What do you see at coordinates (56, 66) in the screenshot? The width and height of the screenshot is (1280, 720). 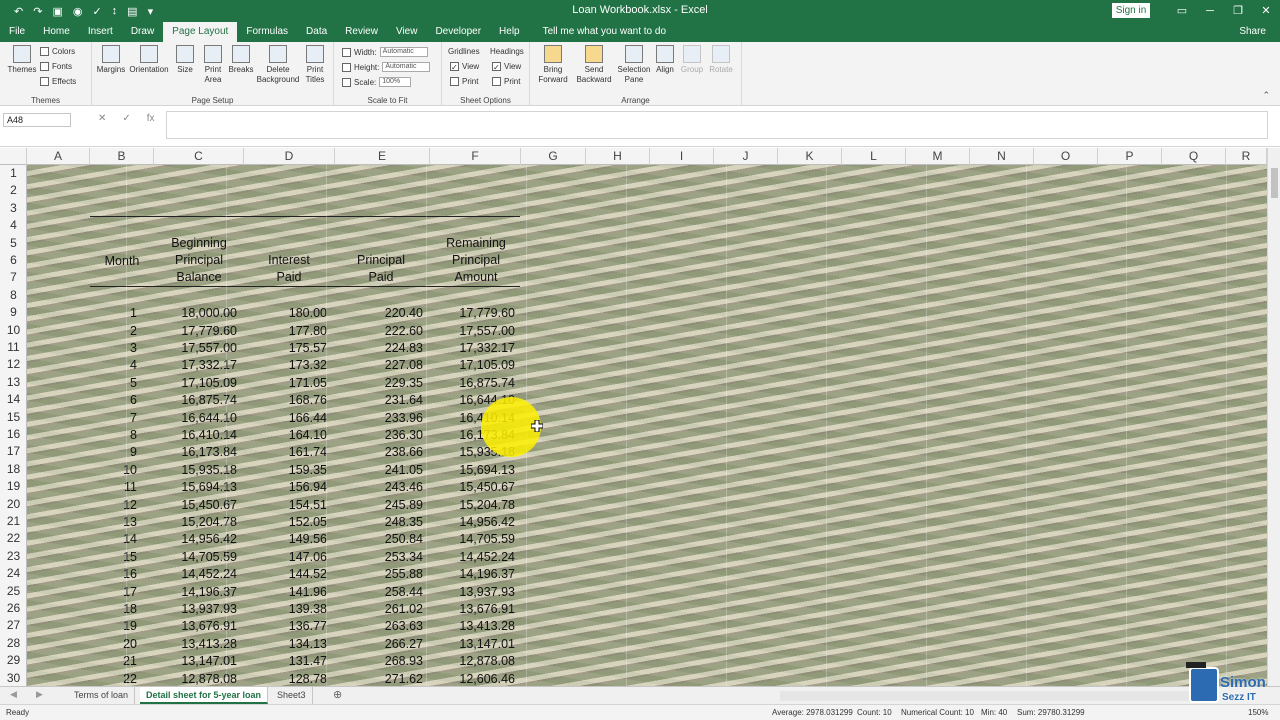 I see `fonts-button: Fonts` at bounding box center [56, 66].